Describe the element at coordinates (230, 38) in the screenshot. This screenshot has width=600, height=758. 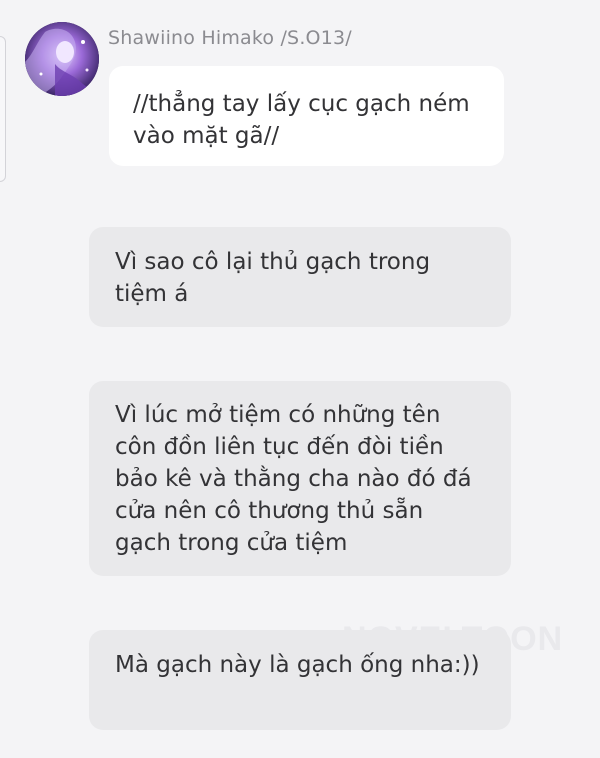
I see `sender-name: Shawiino Himako /S.O13/` at that location.